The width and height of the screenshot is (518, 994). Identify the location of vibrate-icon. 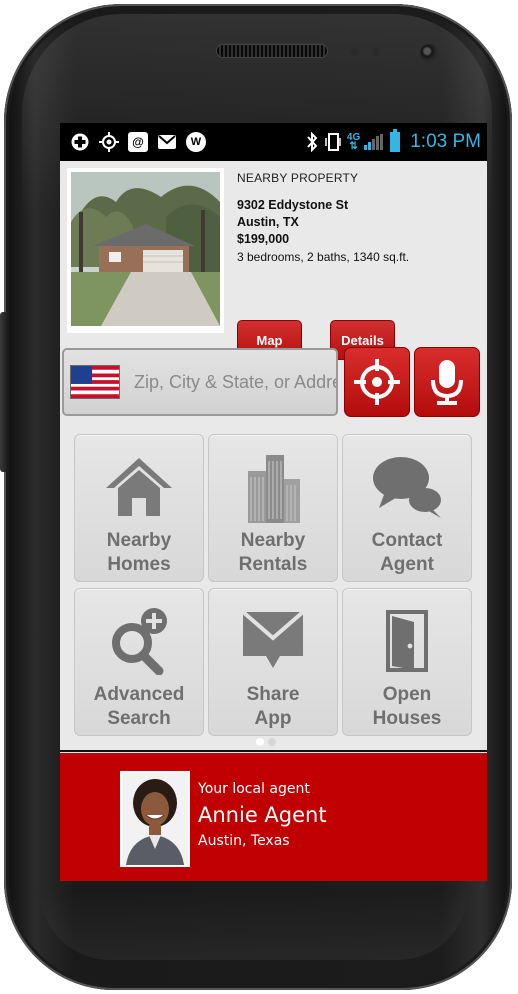
(333, 142).